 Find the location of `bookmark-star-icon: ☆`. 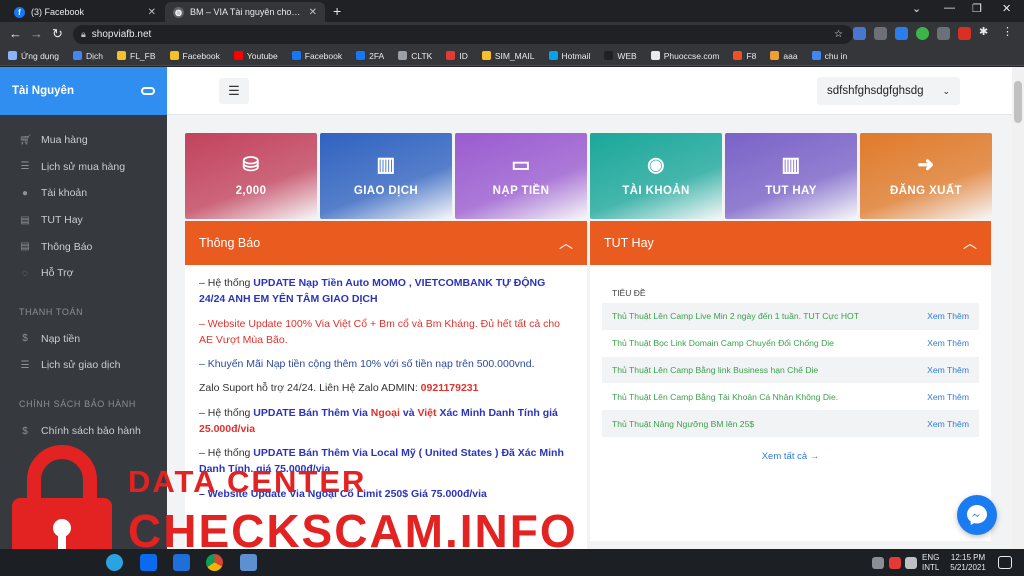

bookmark-star-icon: ☆ is located at coordinates (838, 34).